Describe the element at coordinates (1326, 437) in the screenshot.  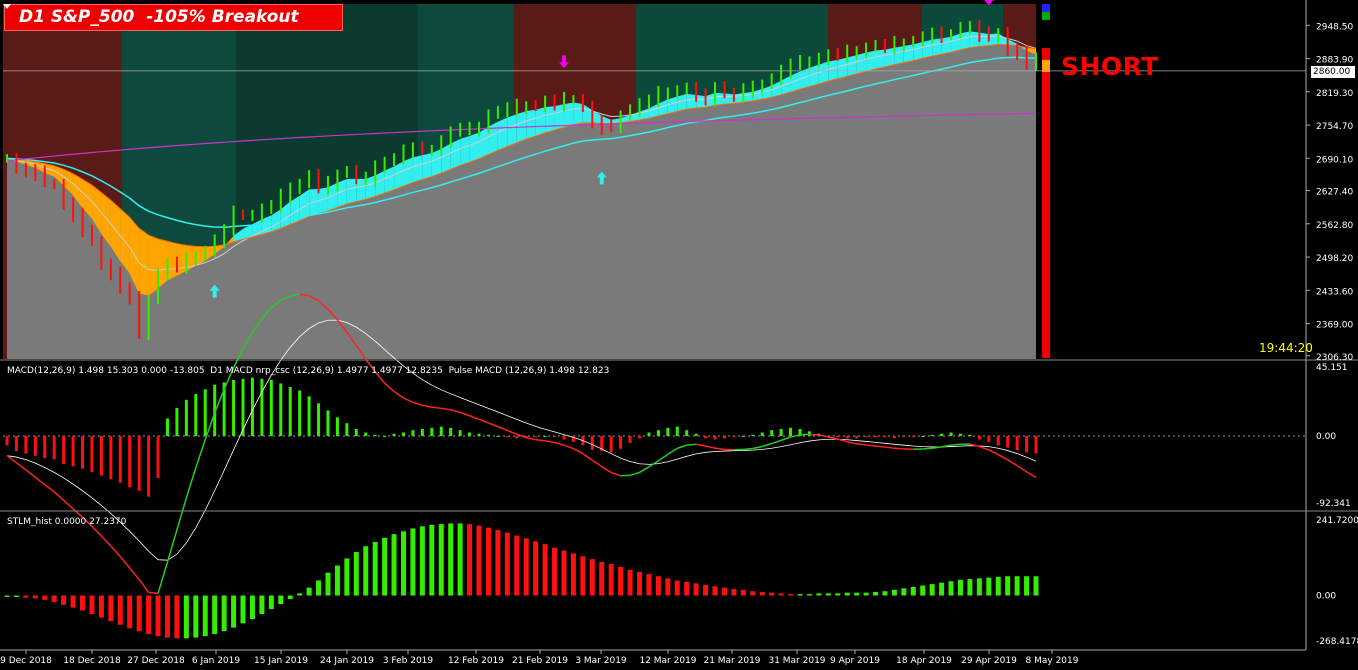
I see `macd-axis-label: 0.00` at that location.